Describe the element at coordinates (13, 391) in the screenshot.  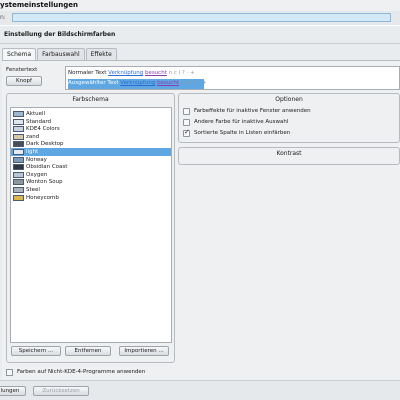
I see `changes-button: lungen` at that location.